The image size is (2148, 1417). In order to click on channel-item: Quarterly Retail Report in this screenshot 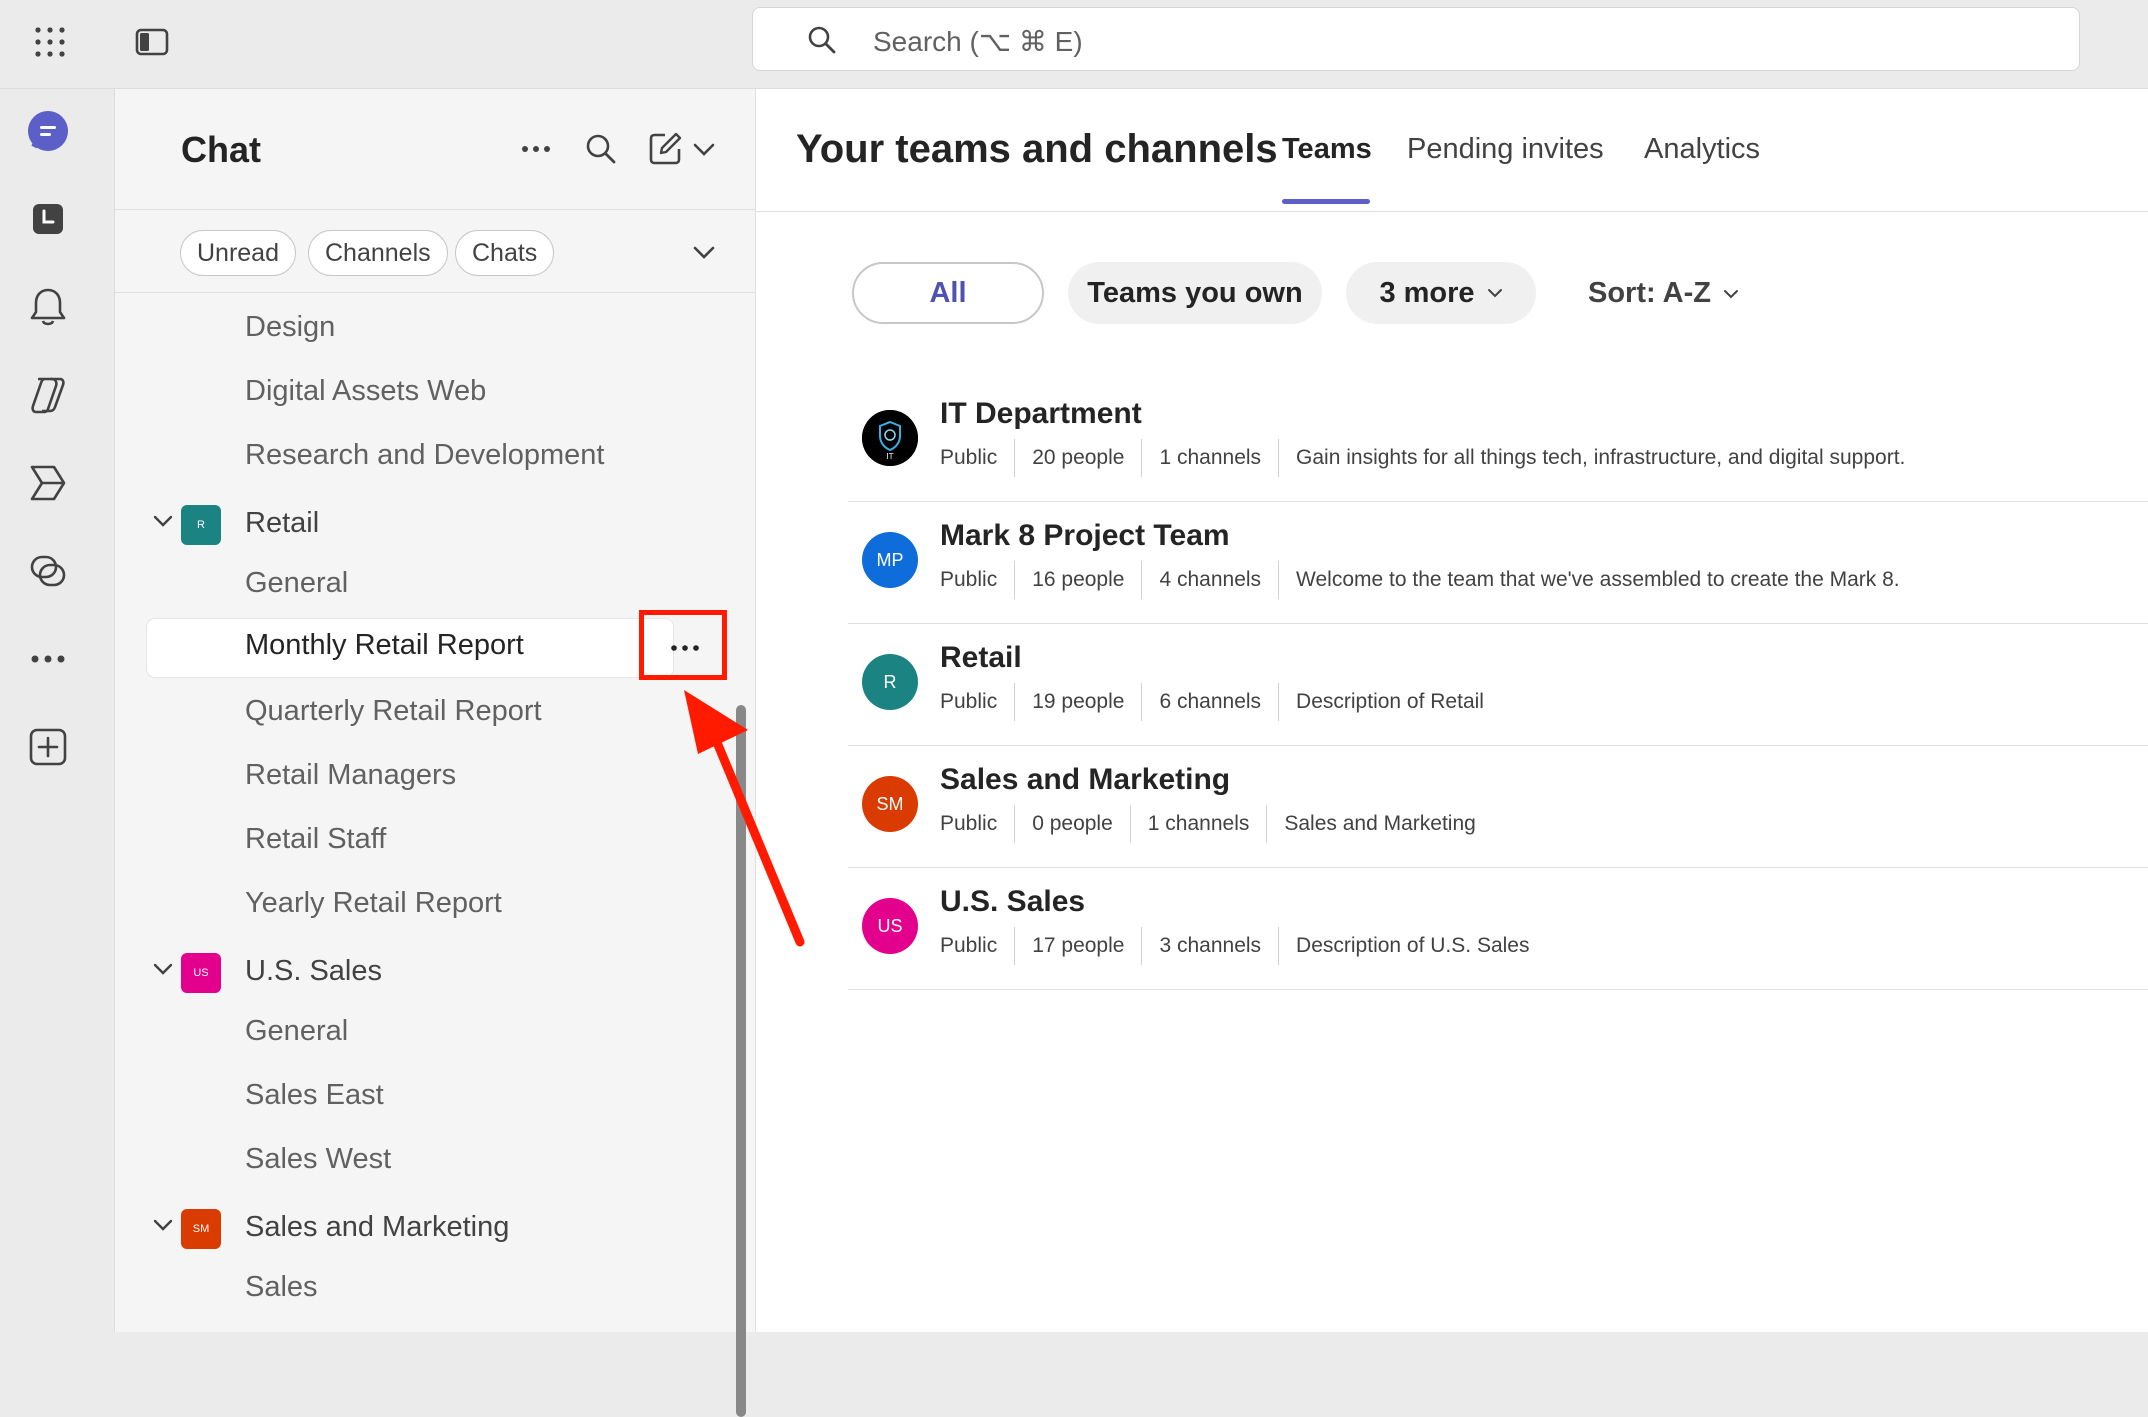, I will do `click(435, 713)`.